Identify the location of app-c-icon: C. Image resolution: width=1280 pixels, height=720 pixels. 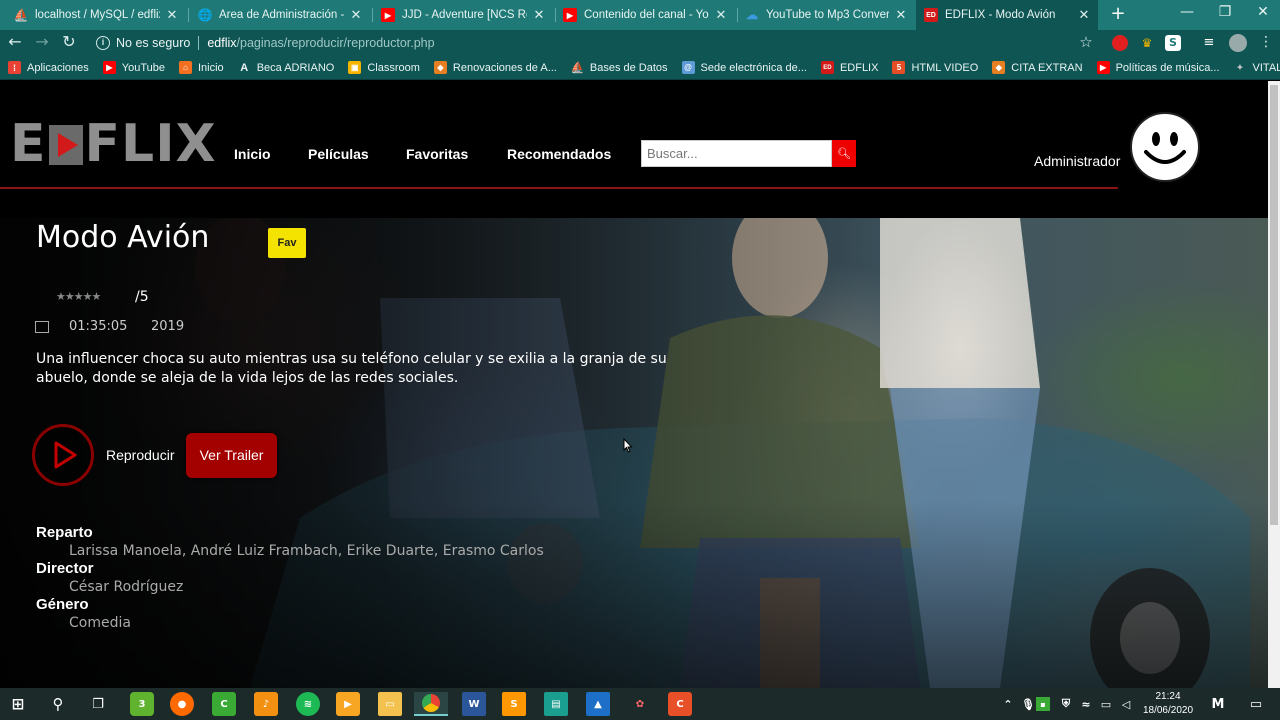
(680, 704).